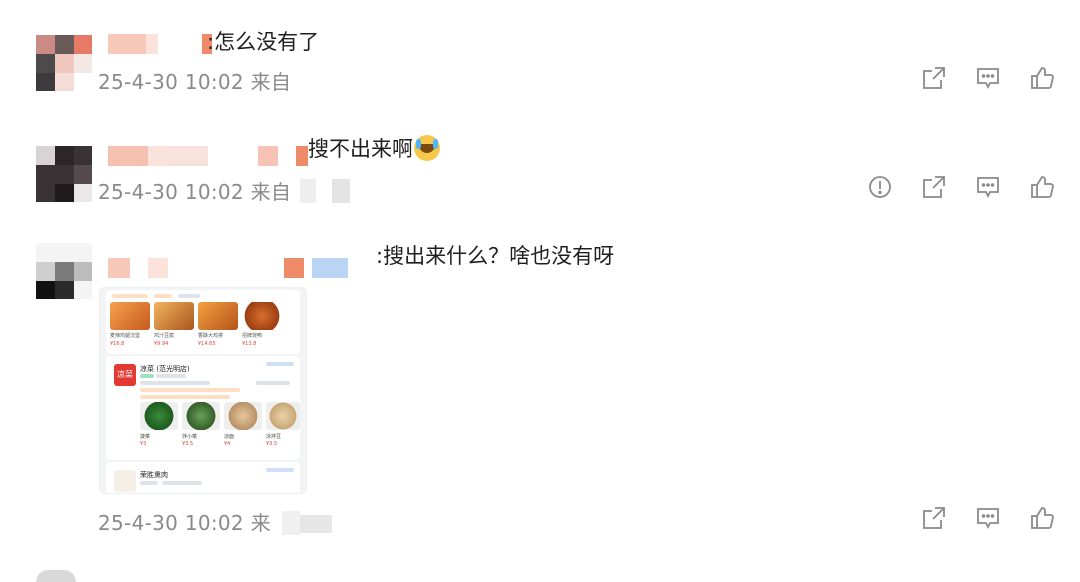 The height and width of the screenshot is (582, 1080). What do you see at coordinates (117, 344) in the screenshot?
I see `food-price: ¥16.8` at bounding box center [117, 344].